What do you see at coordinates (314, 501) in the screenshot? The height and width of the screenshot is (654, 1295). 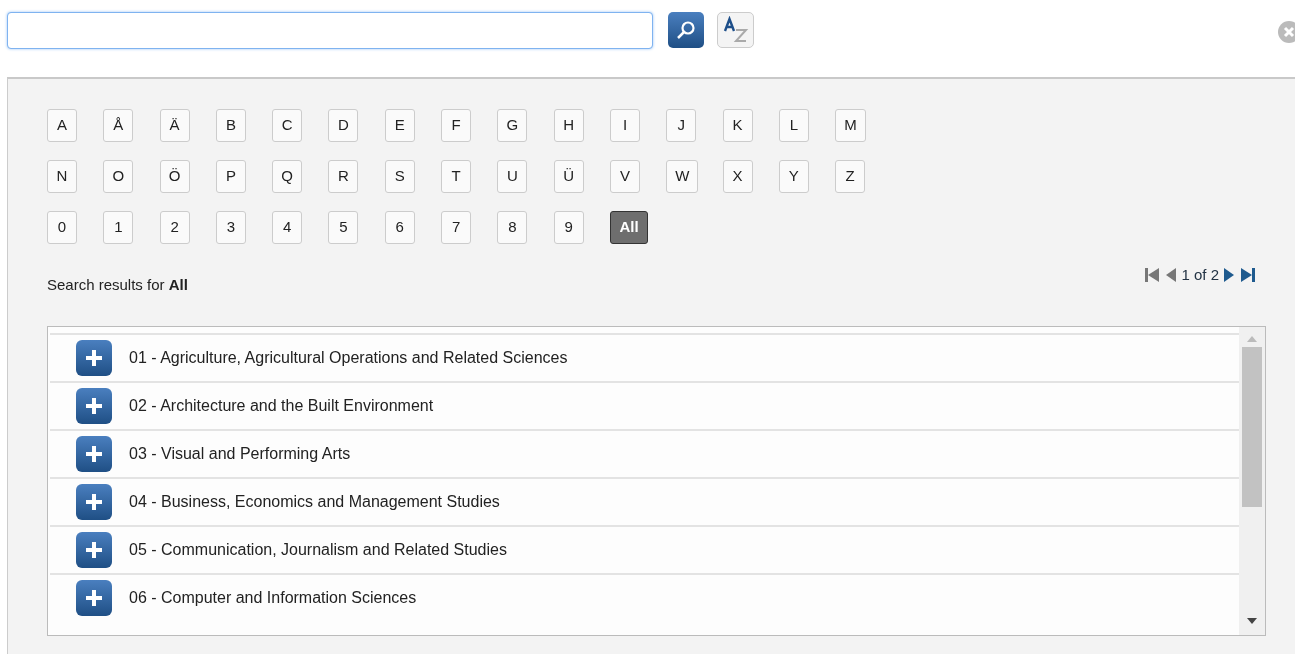 I see `result-label: 04 - Business, Economics and Management Studies` at bounding box center [314, 501].